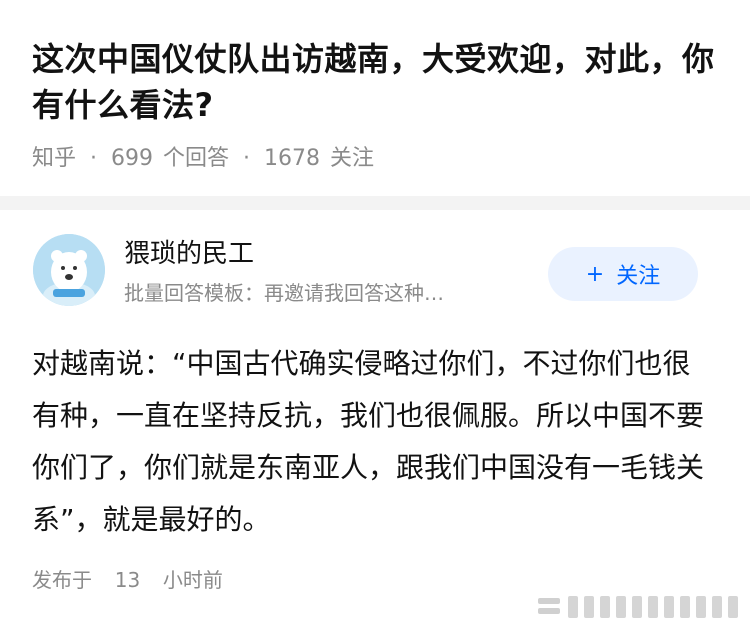  I want to click on question-title: 这次中国仪仗队出访越南，大受欢迎，对此，你有什么看法?, so click(377, 82).